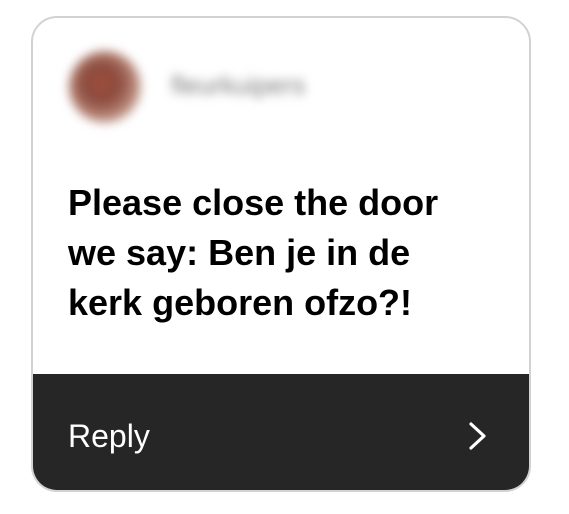  What do you see at coordinates (109, 435) in the screenshot?
I see `reply-label: Reply` at bounding box center [109, 435].